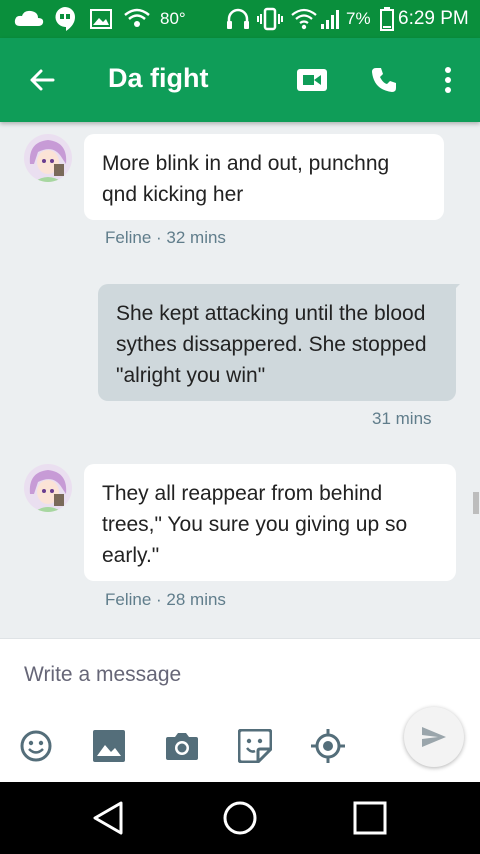 The width and height of the screenshot is (480, 854). I want to click on navigation-bar, so click(240, 818).